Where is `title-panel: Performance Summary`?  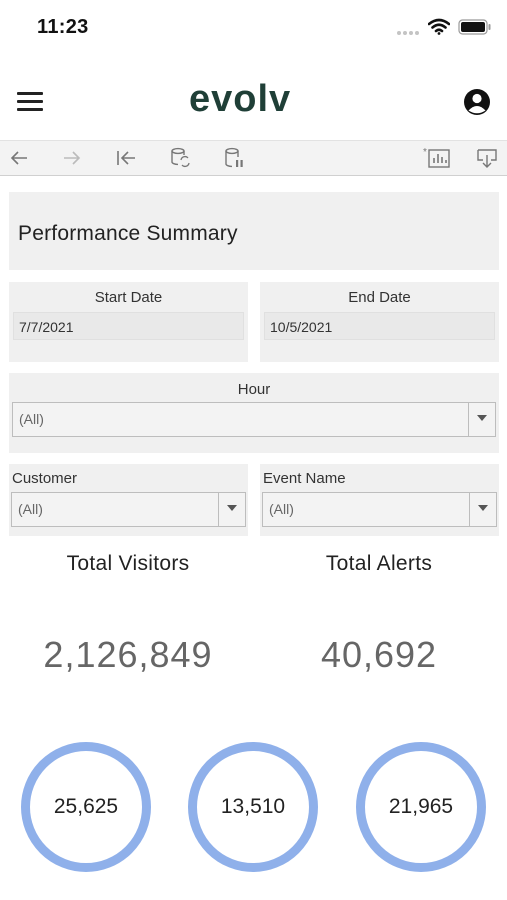
title-panel: Performance Summary is located at coordinates (254, 231).